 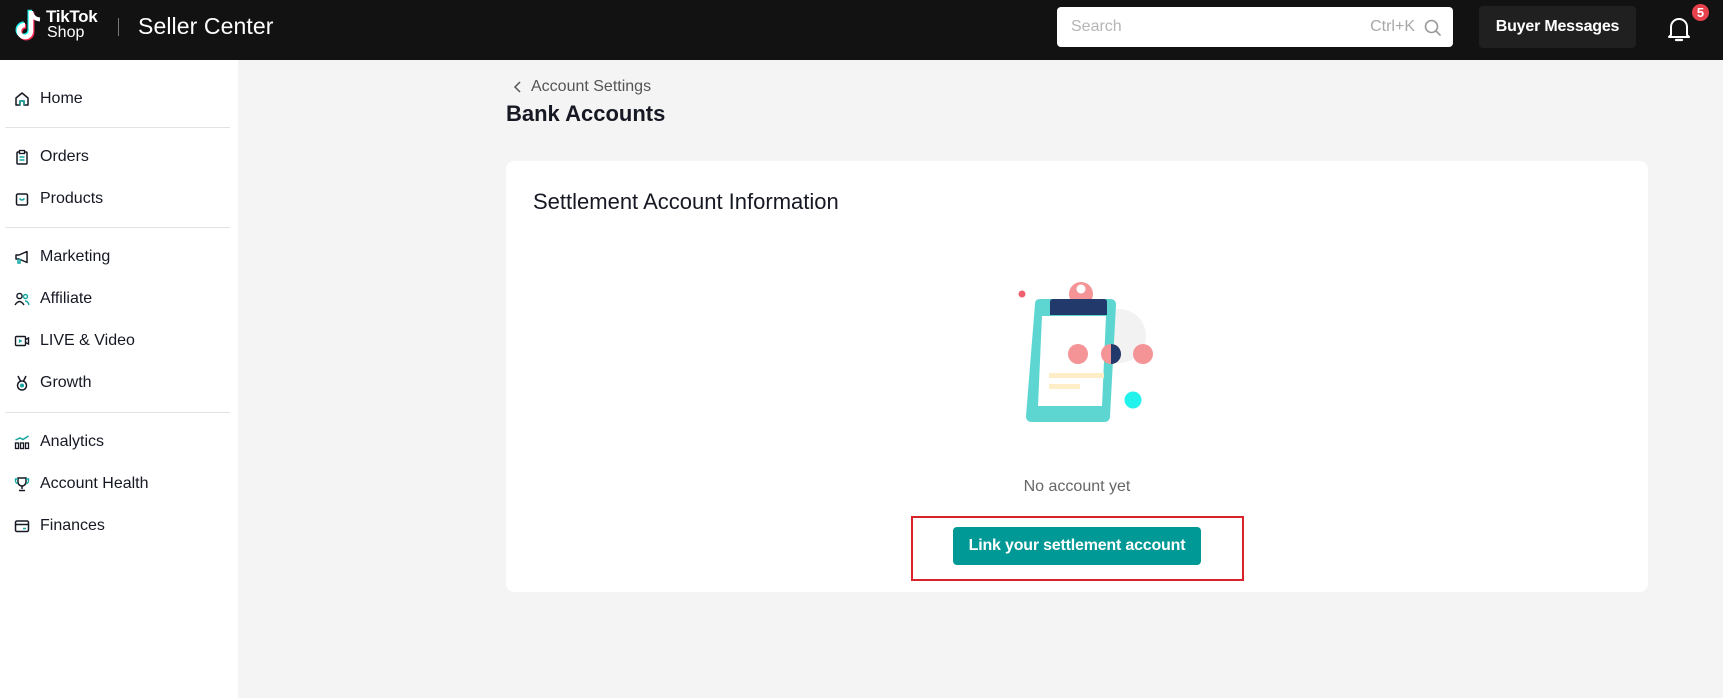 I want to click on buyer-messages-button: Buyer Messages, so click(x=1557, y=27).